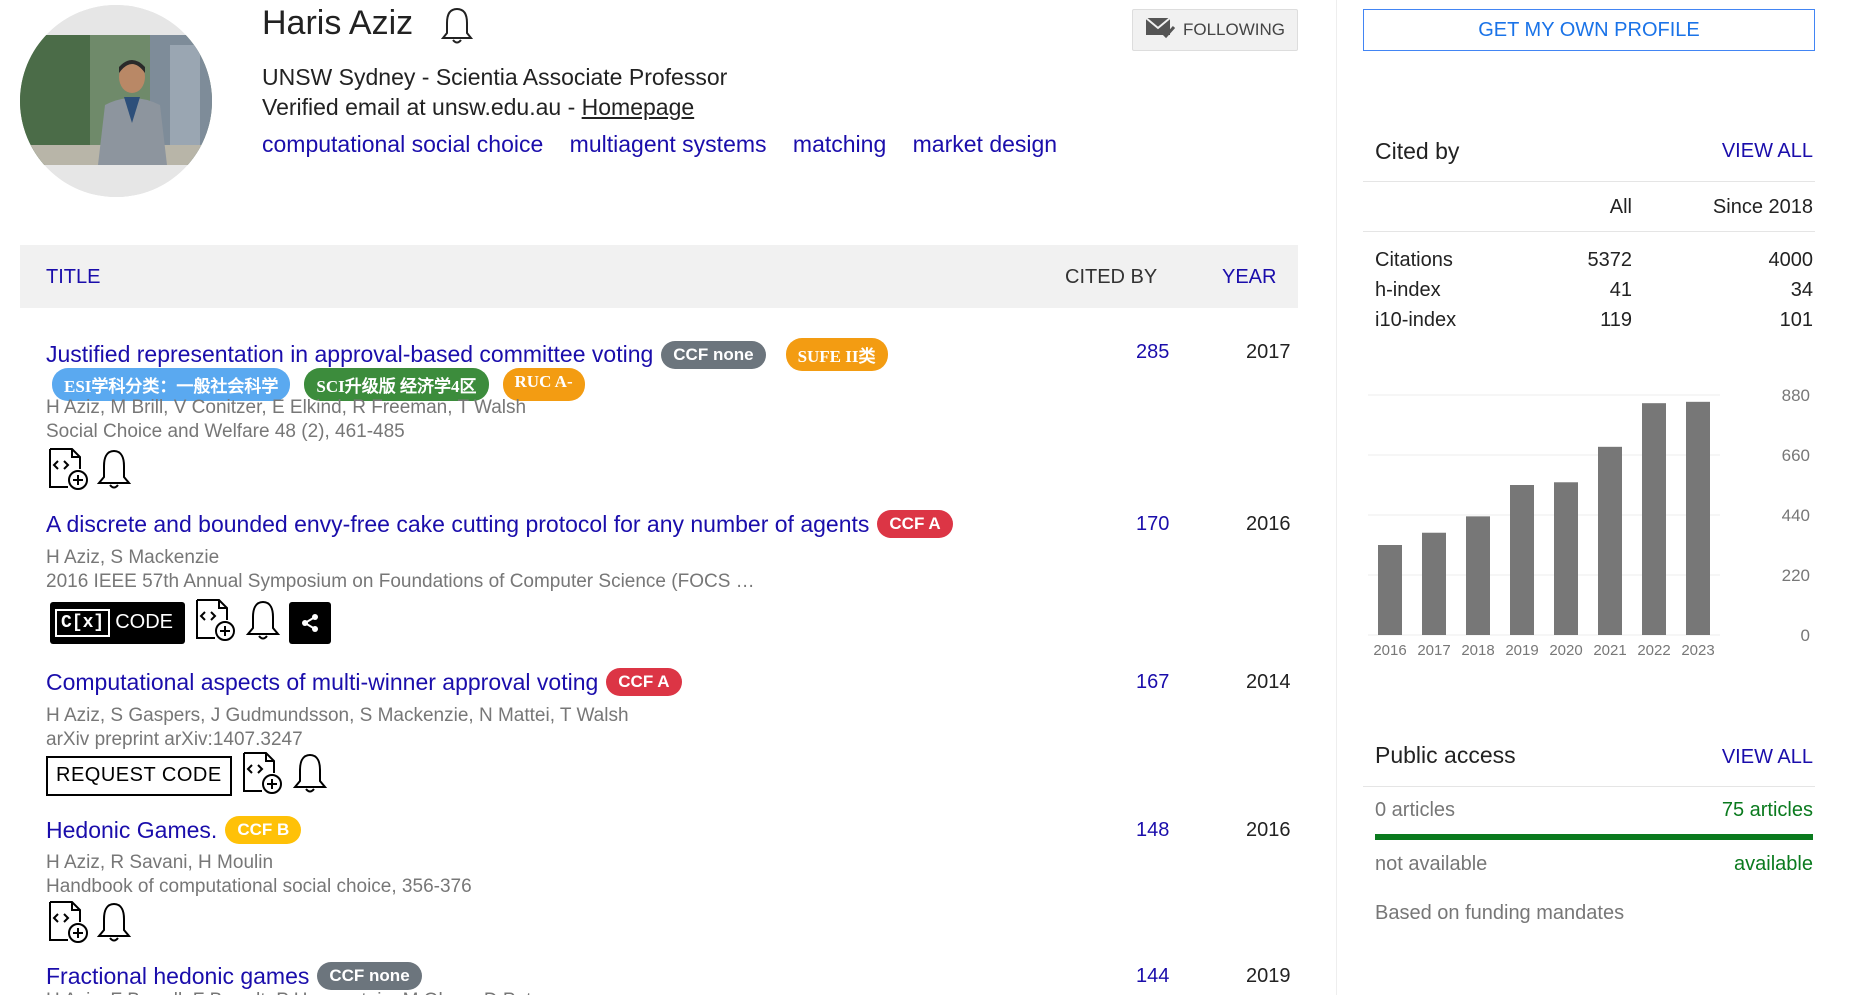  I want to click on stat-all: 119, so click(1616, 320).